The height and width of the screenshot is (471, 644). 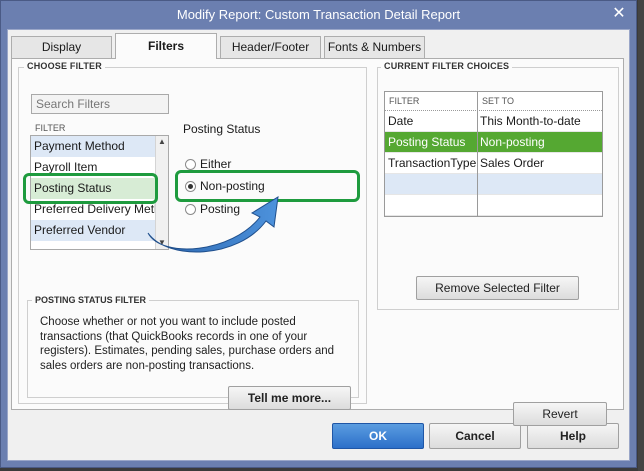 I want to click on table-row: Date This Month-to-date, so click(x=493, y=121).